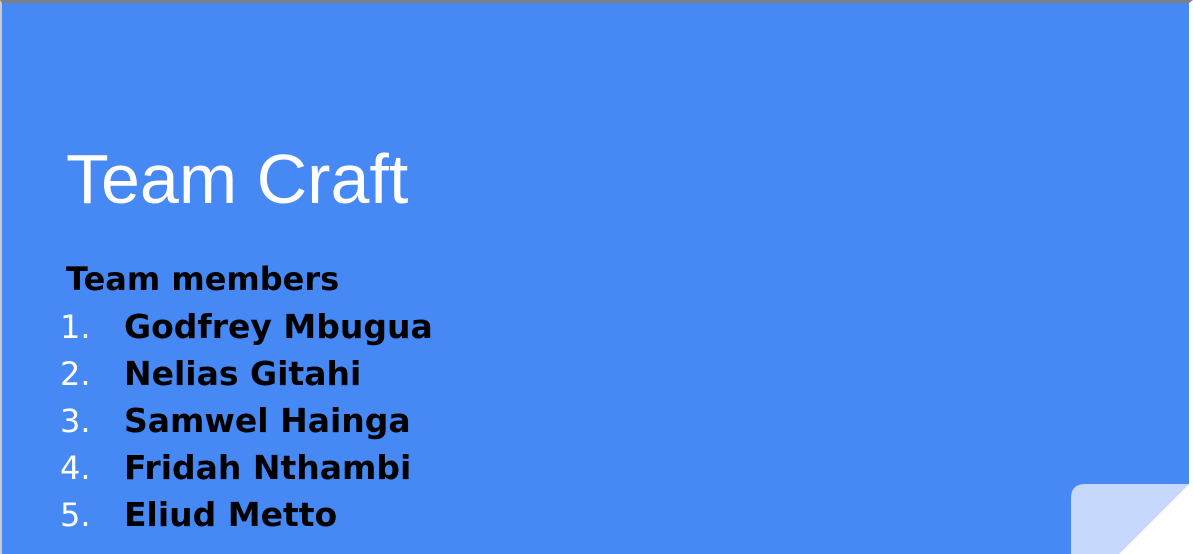 Image resolution: width=1193 pixels, height=554 pixels. What do you see at coordinates (75, 374) in the screenshot?
I see `list-number: 2.` at bounding box center [75, 374].